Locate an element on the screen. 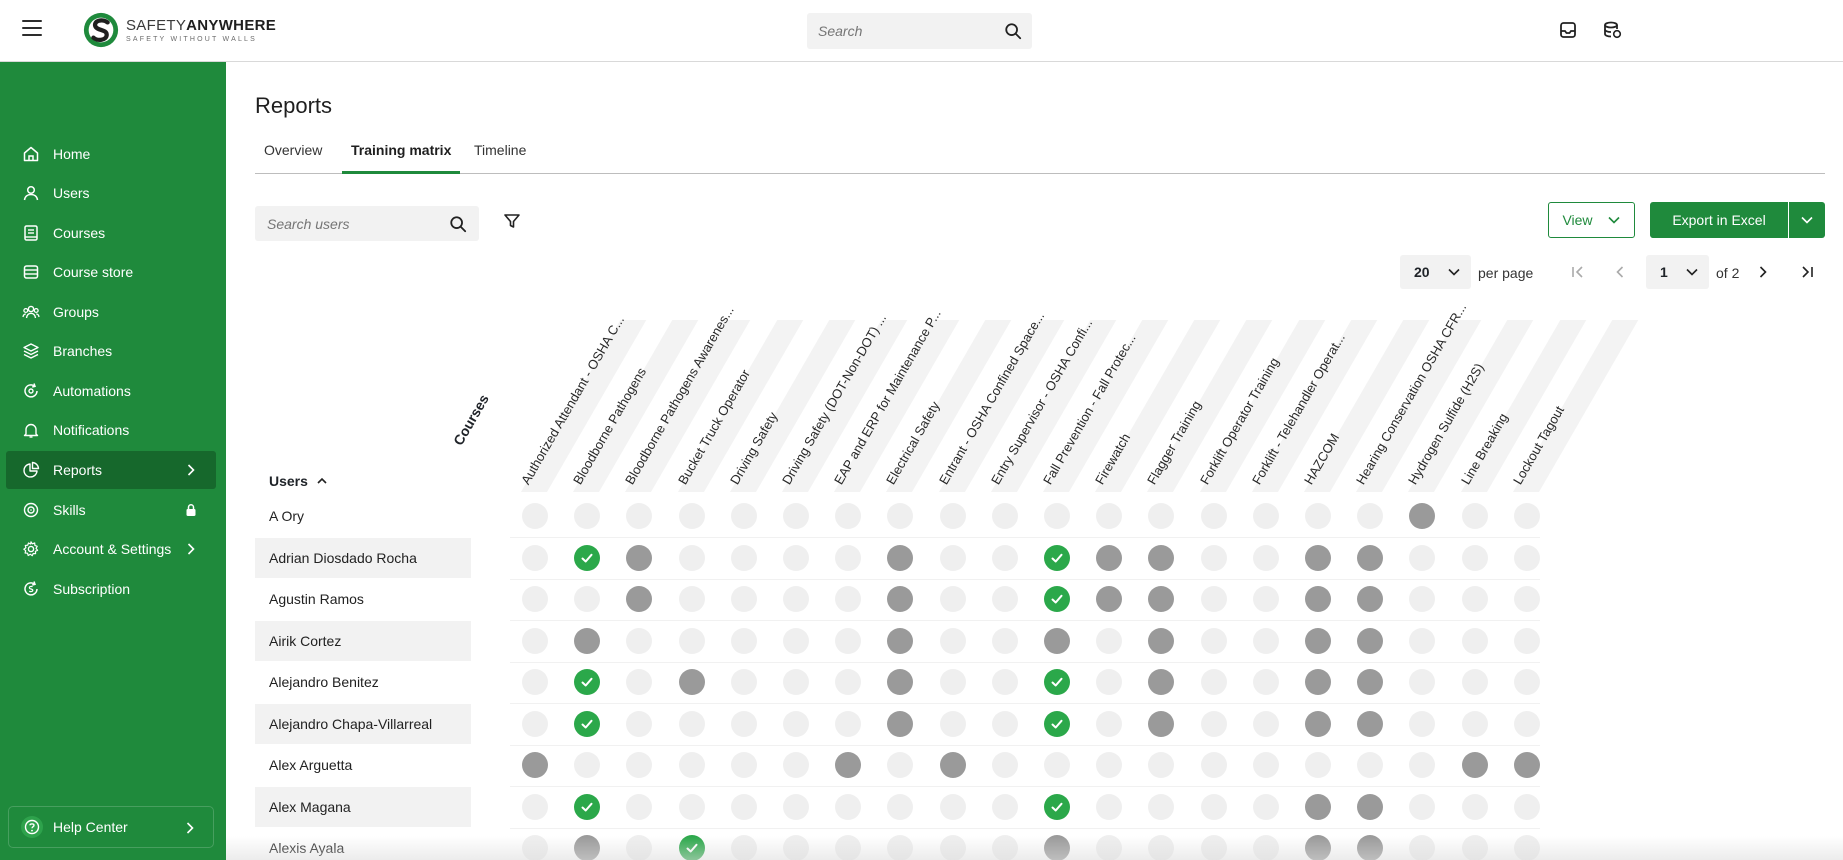 The height and width of the screenshot is (860, 1843). inbox-icon is located at coordinates (1568, 30).